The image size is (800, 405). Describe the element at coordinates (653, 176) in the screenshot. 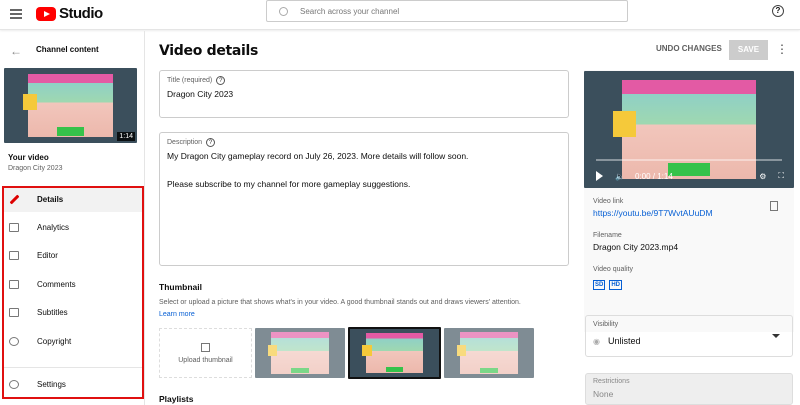

I see `player-time: 0:00 / 1:14` at that location.